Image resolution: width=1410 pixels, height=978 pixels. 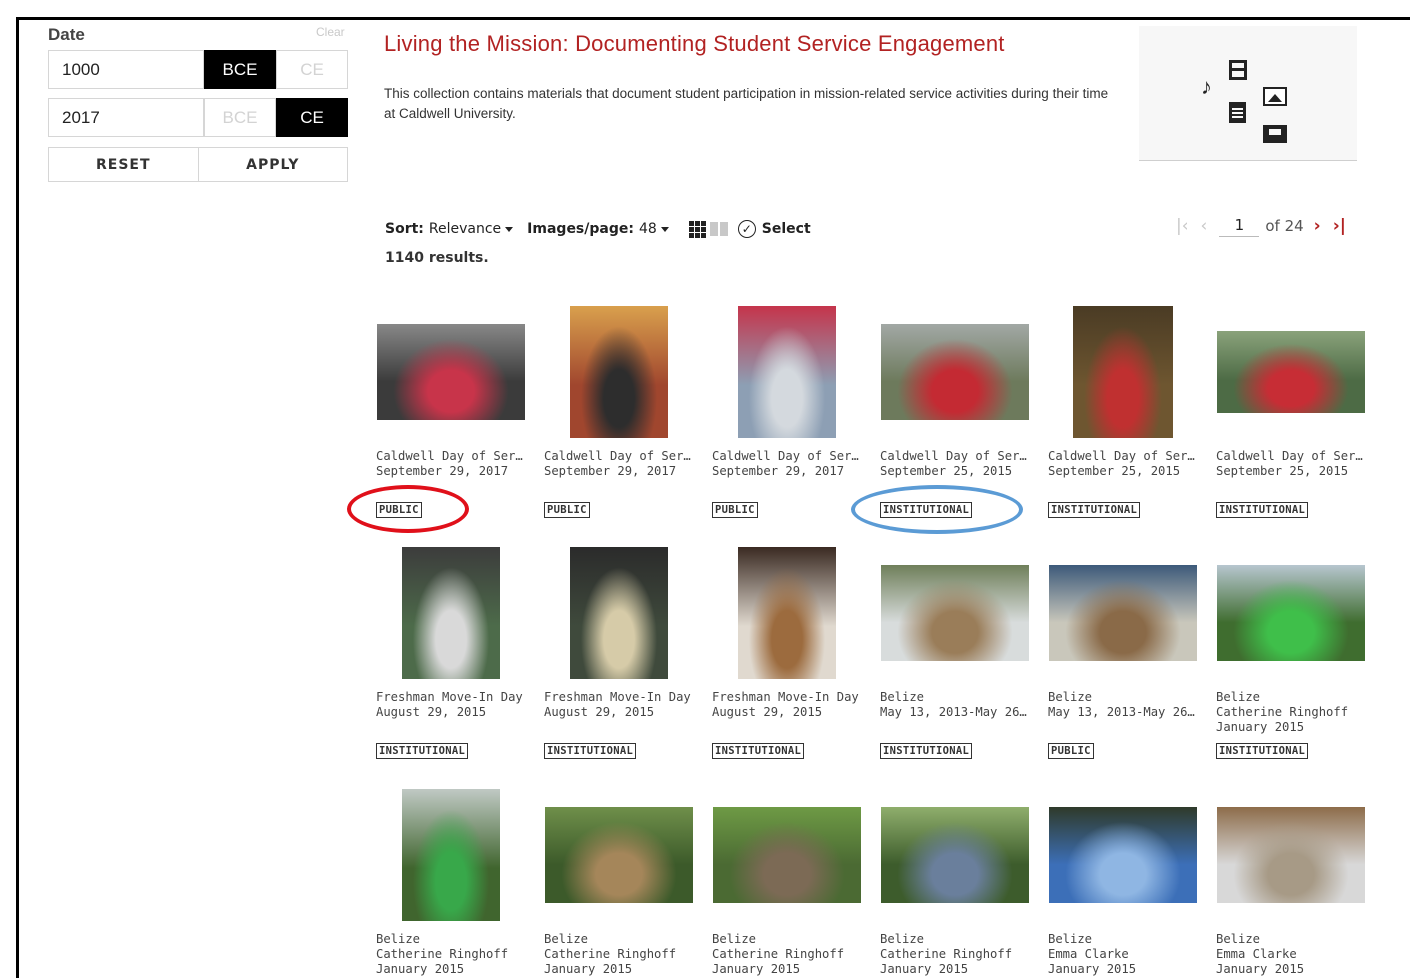 What do you see at coordinates (126, 117) in the screenshot?
I see `date-to-input` at bounding box center [126, 117].